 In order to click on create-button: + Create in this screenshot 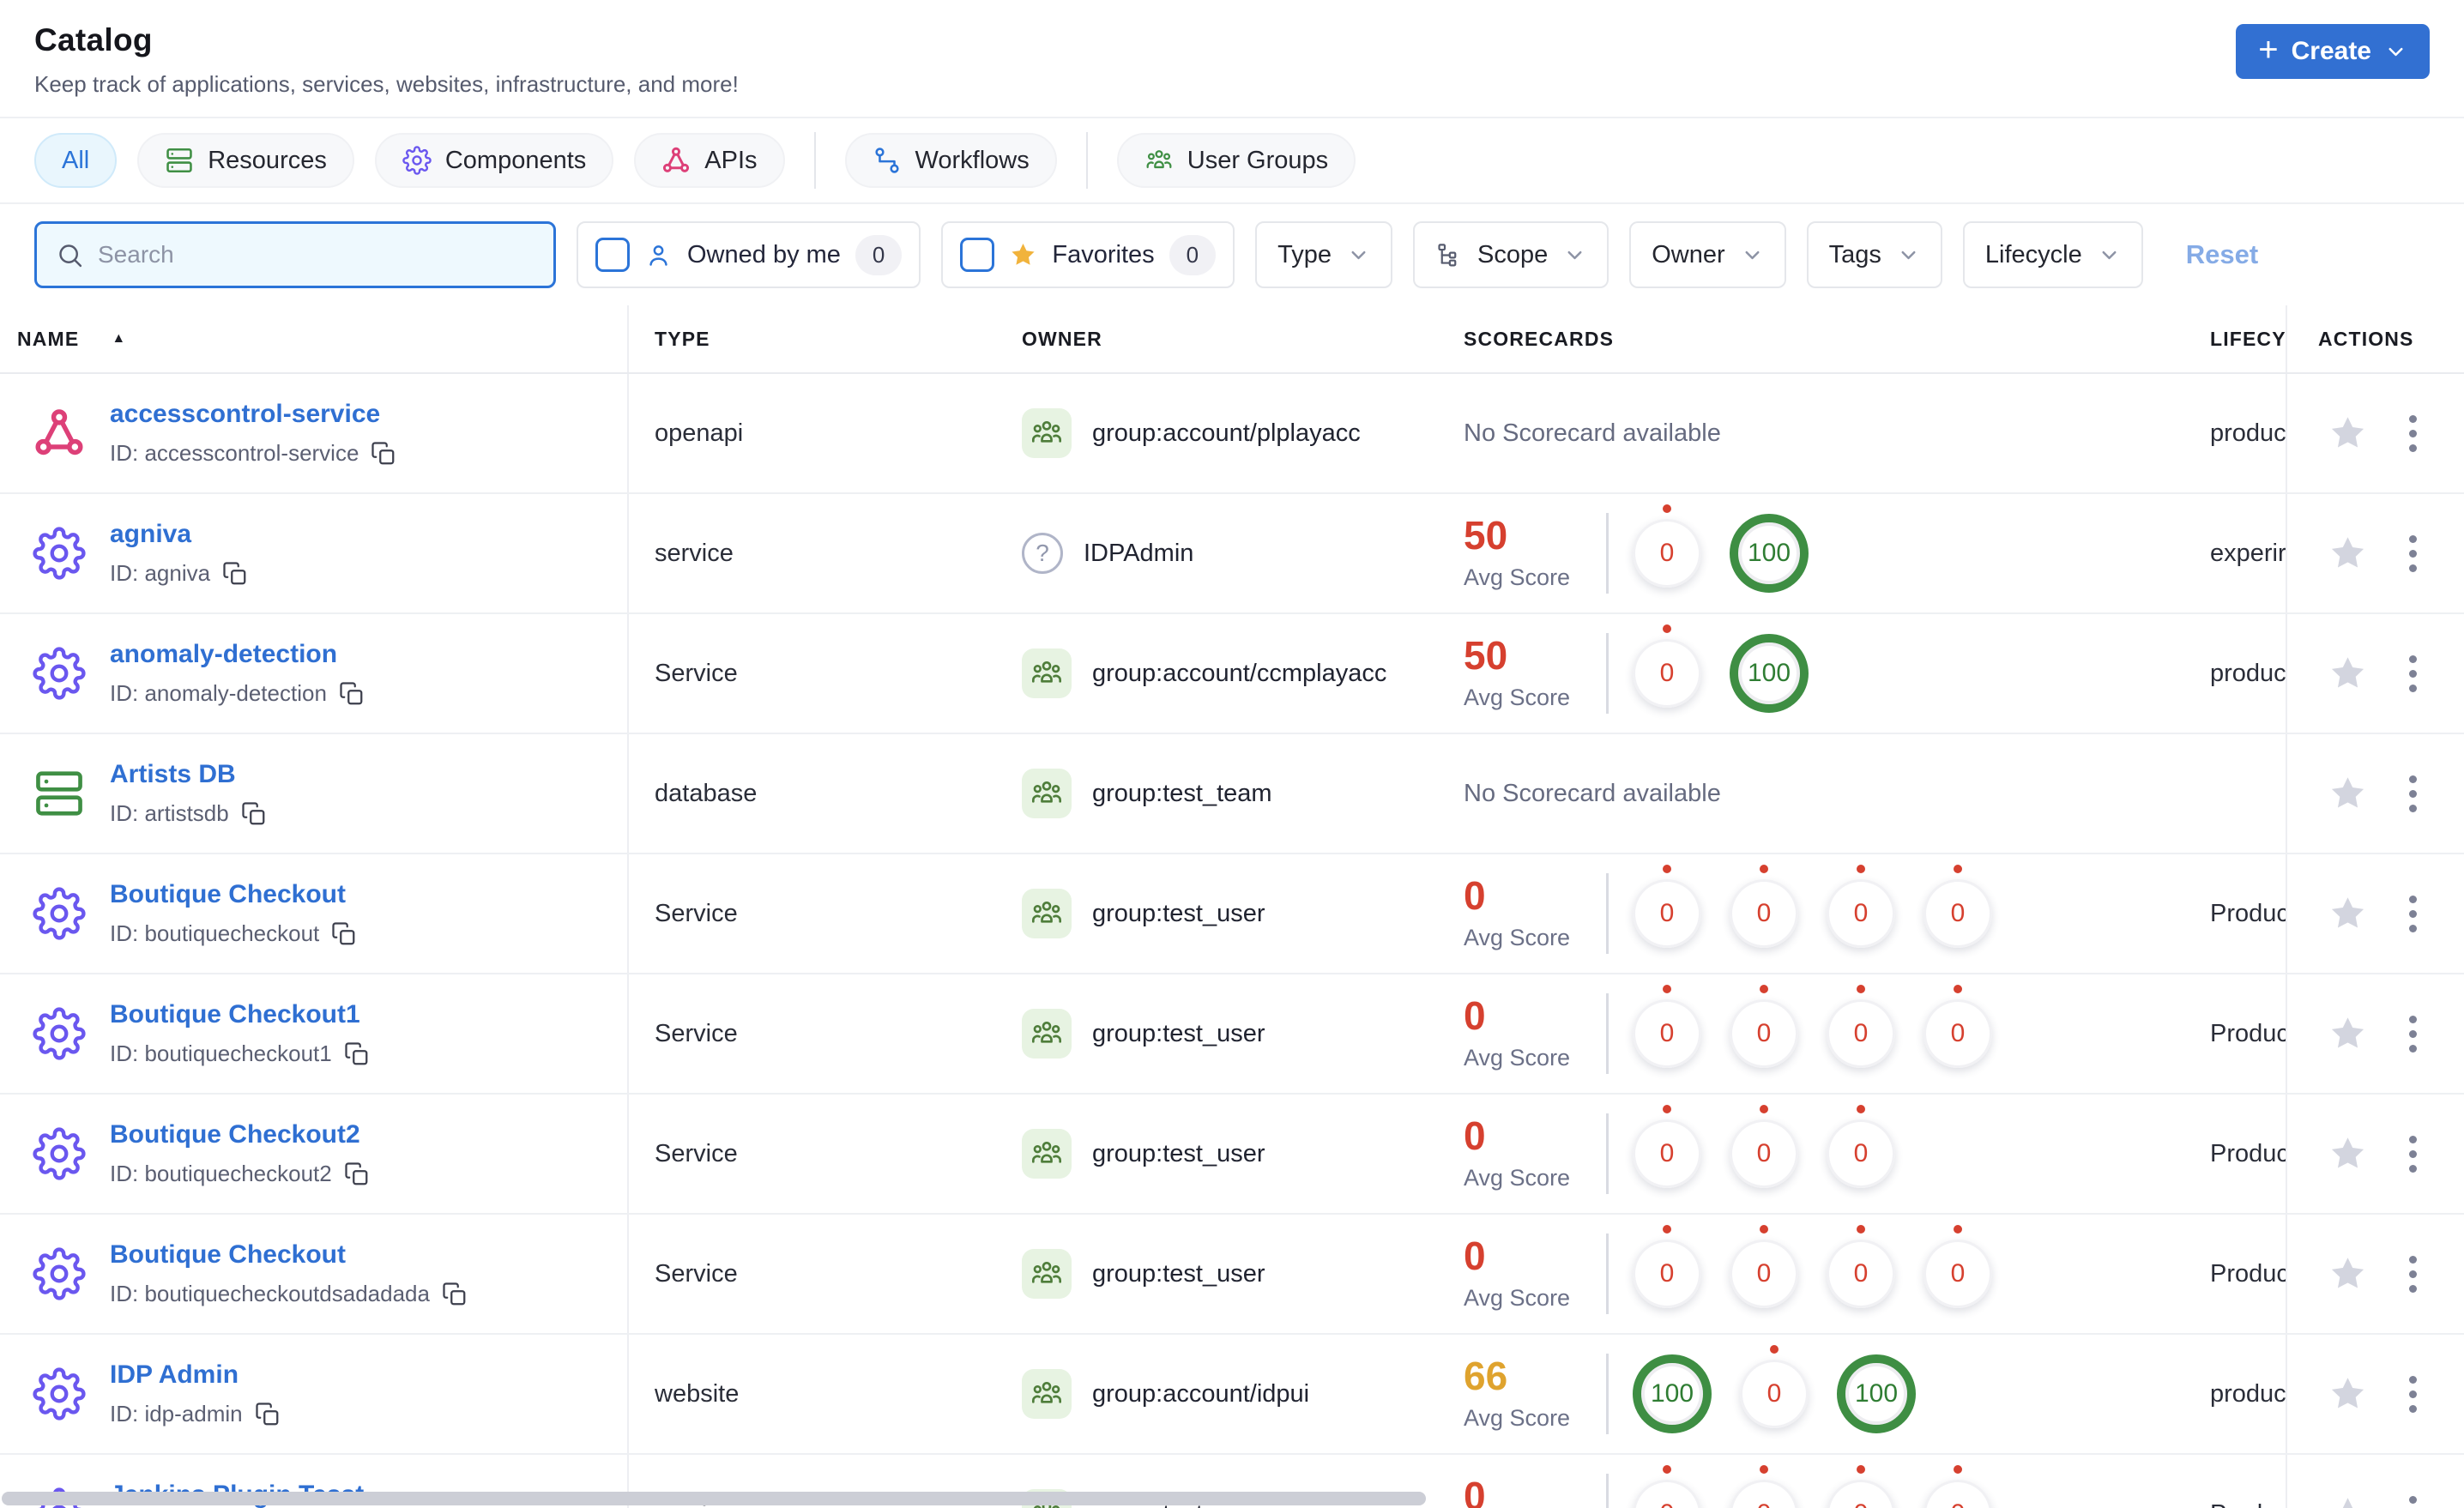, I will do `click(2333, 51)`.